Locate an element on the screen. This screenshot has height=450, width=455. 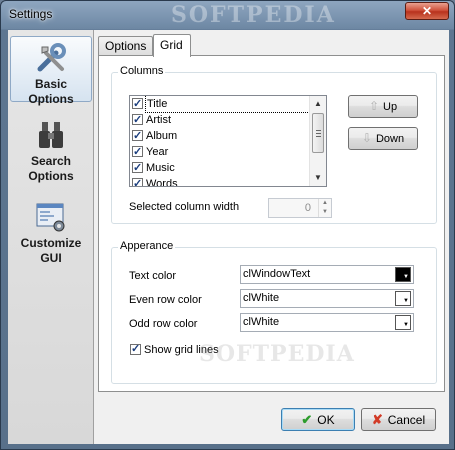
cross-icon: ✘ is located at coordinates (377, 419).